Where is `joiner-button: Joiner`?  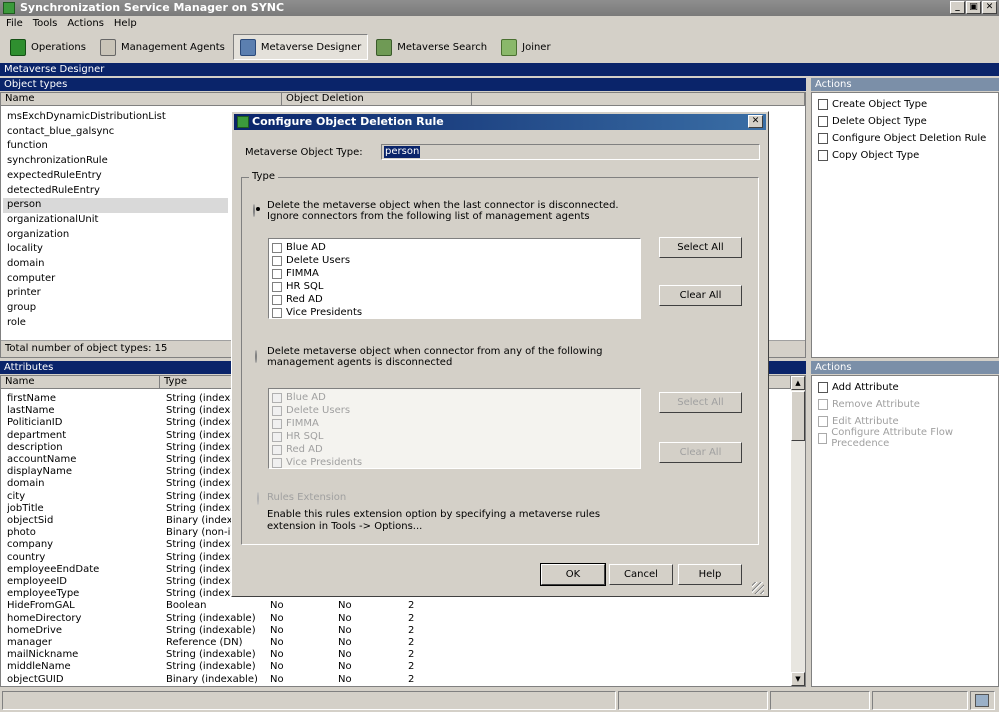 joiner-button: Joiner is located at coordinates (525, 47).